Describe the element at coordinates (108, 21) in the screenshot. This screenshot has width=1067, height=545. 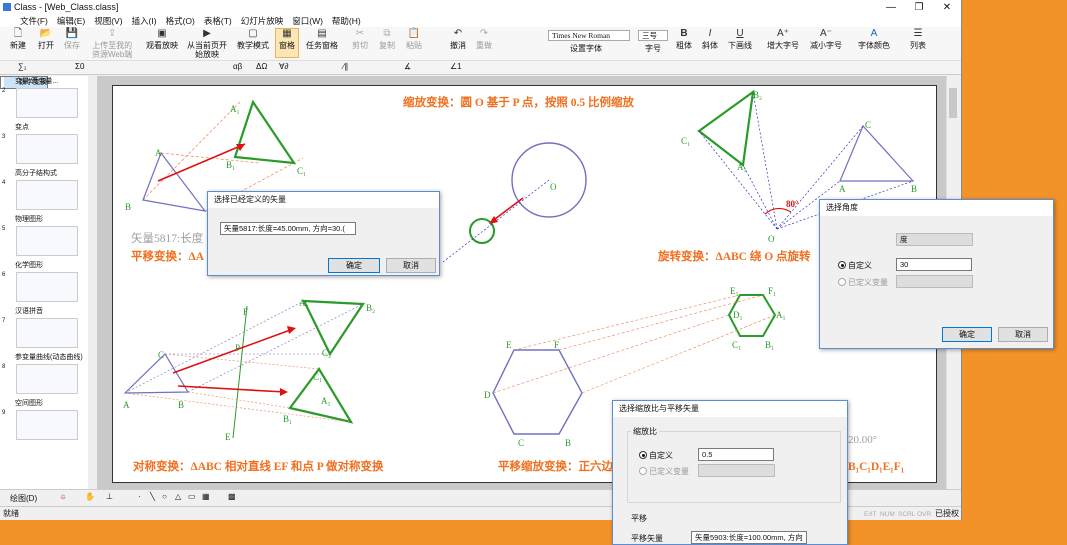
I see `menu-view: 视图(V)` at that location.